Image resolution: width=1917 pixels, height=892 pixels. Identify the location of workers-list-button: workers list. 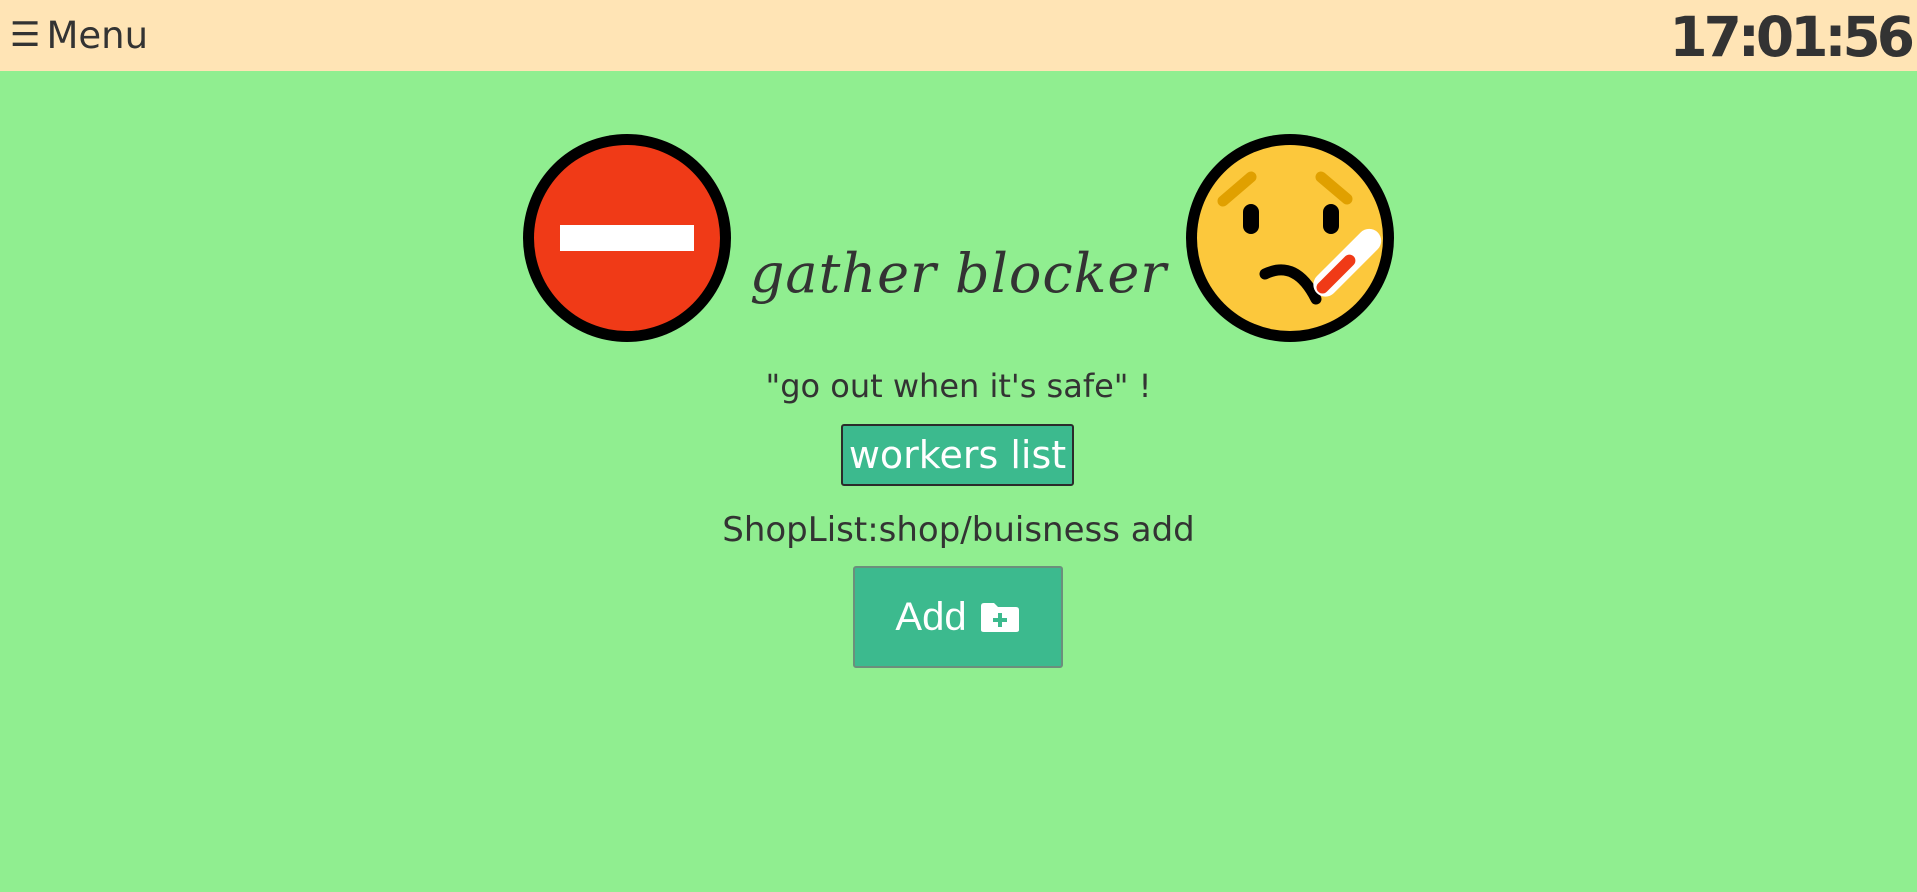
(957, 455).